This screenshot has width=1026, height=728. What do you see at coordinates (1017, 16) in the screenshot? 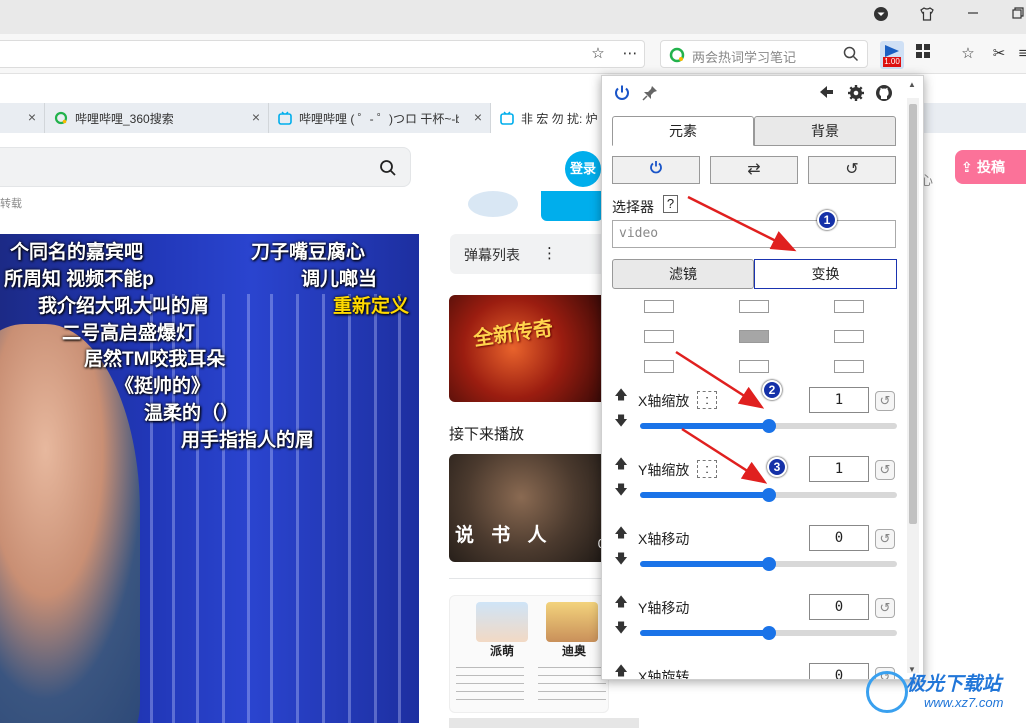
I see `restore-icon` at bounding box center [1017, 16].